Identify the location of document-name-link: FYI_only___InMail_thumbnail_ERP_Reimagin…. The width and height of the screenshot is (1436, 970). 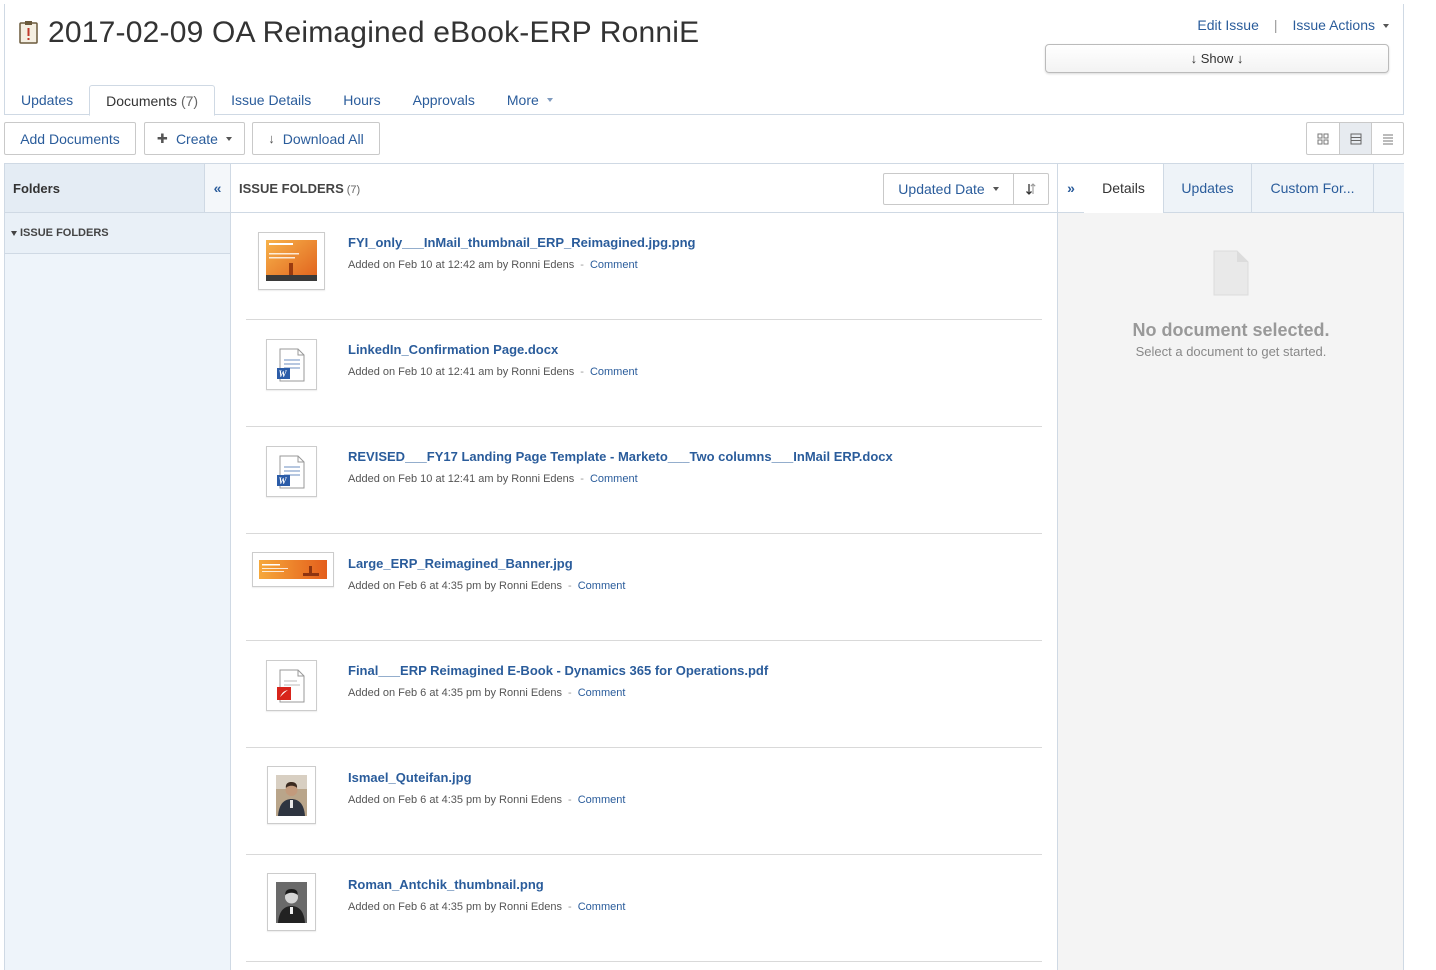
(521, 242).